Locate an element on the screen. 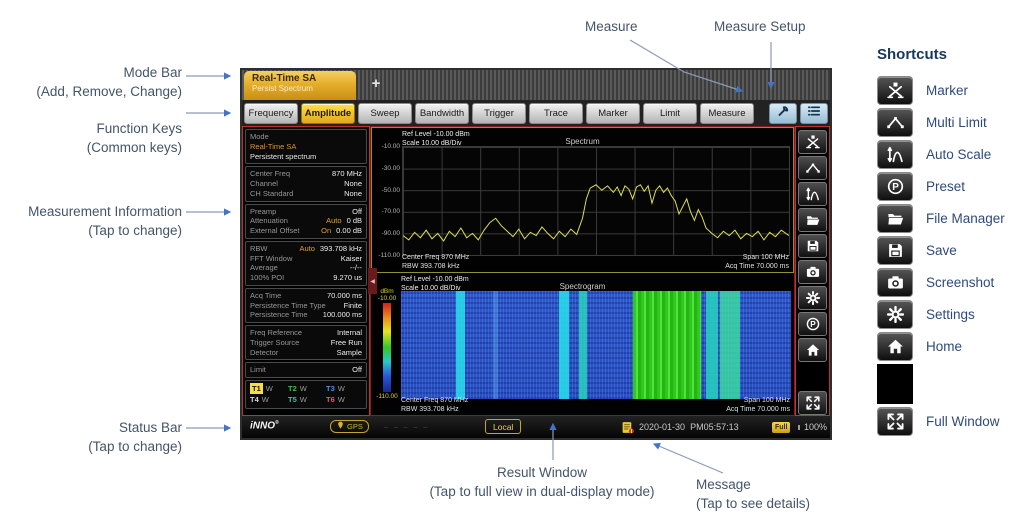  measure-setup-button is located at coordinates (783, 113).